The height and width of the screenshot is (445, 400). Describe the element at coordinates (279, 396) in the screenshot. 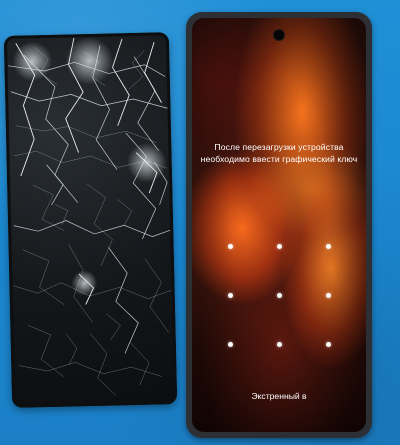

I see `emergency-call-button: Экстренный в` at that location.